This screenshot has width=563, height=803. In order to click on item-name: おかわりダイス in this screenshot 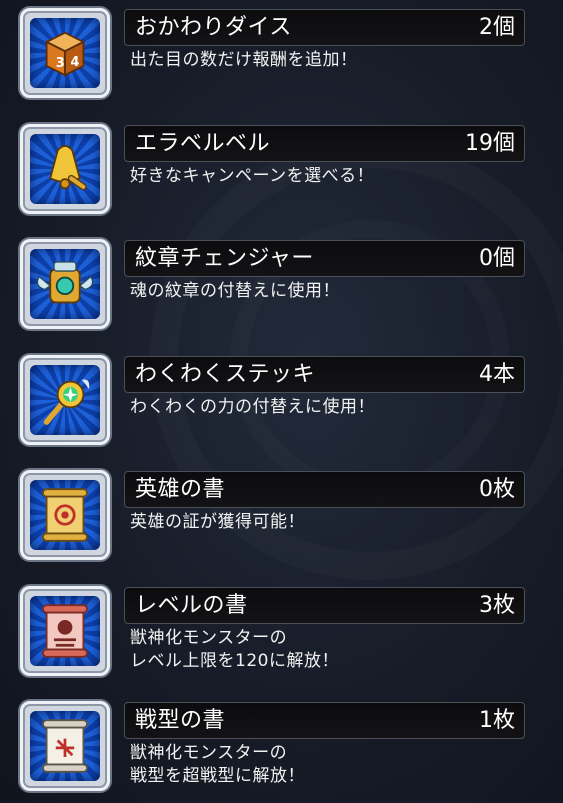, I will do `click(213, 27)`.